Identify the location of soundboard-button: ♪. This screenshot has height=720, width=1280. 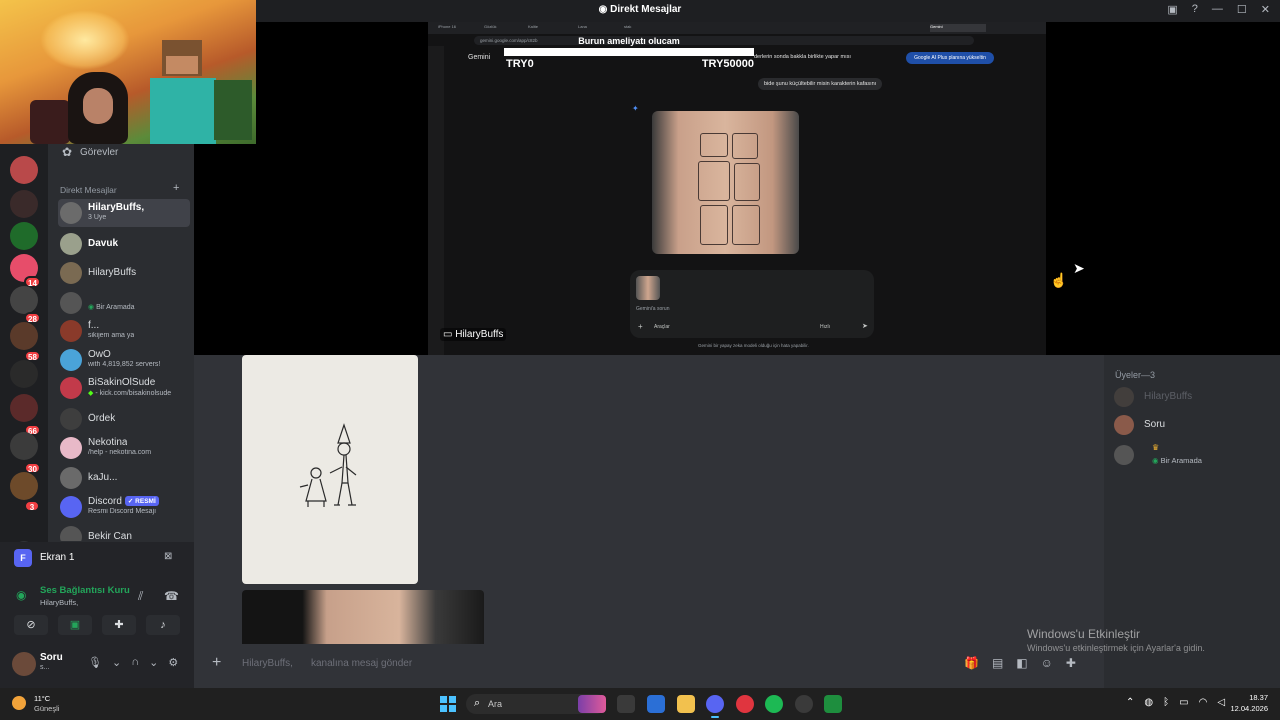
(163, 625).